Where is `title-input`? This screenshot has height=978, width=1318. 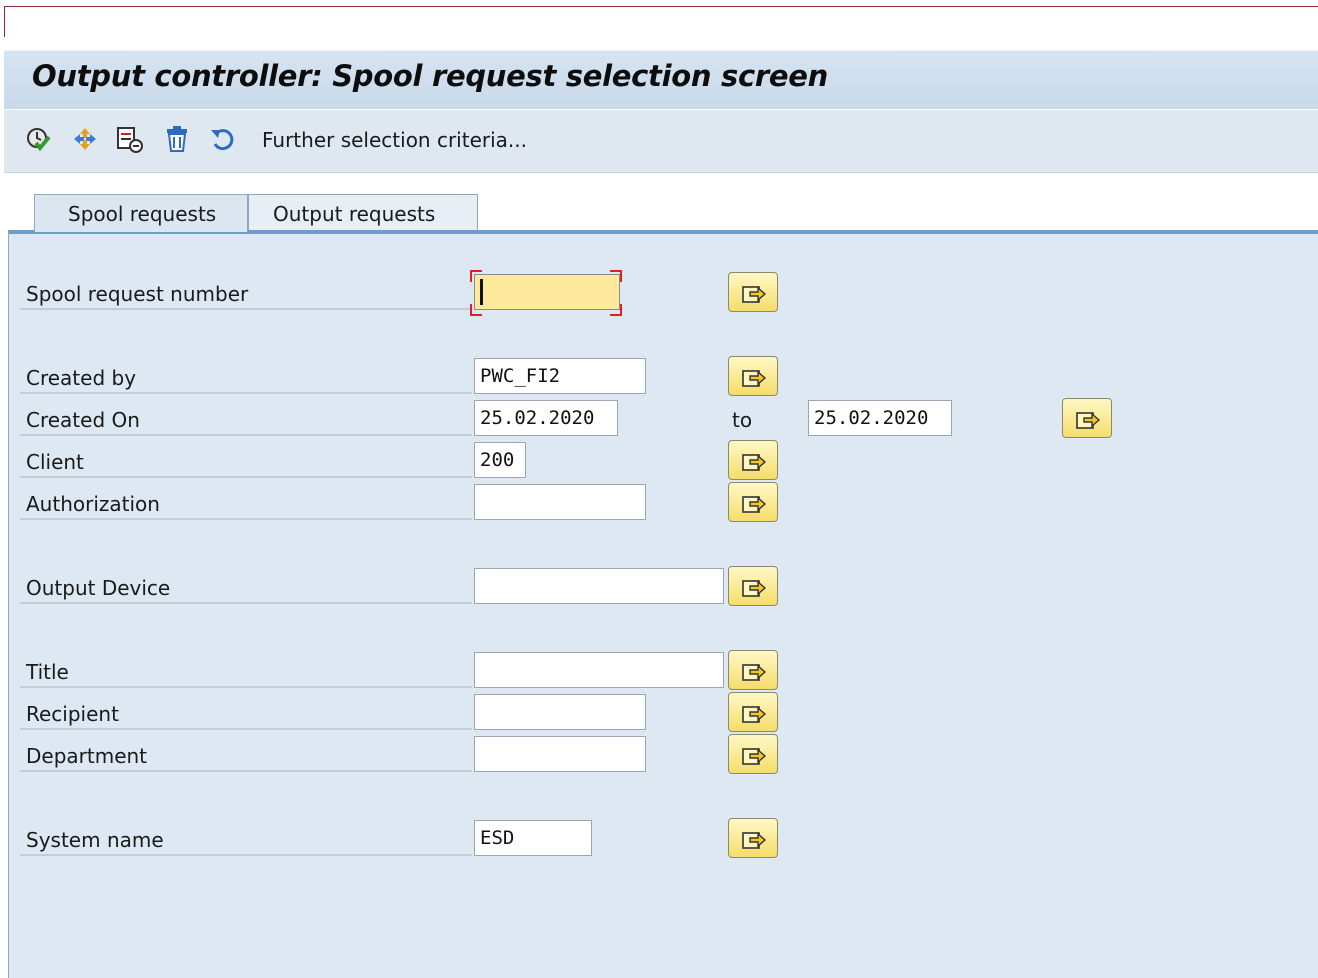 title-input is located at coordinates (599, 670).